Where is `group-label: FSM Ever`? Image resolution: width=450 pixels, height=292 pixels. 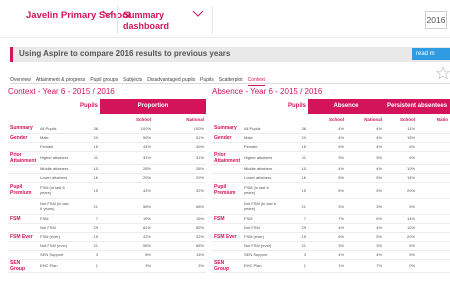
group-label: FSM Ever is located at coordinates (23, 237).